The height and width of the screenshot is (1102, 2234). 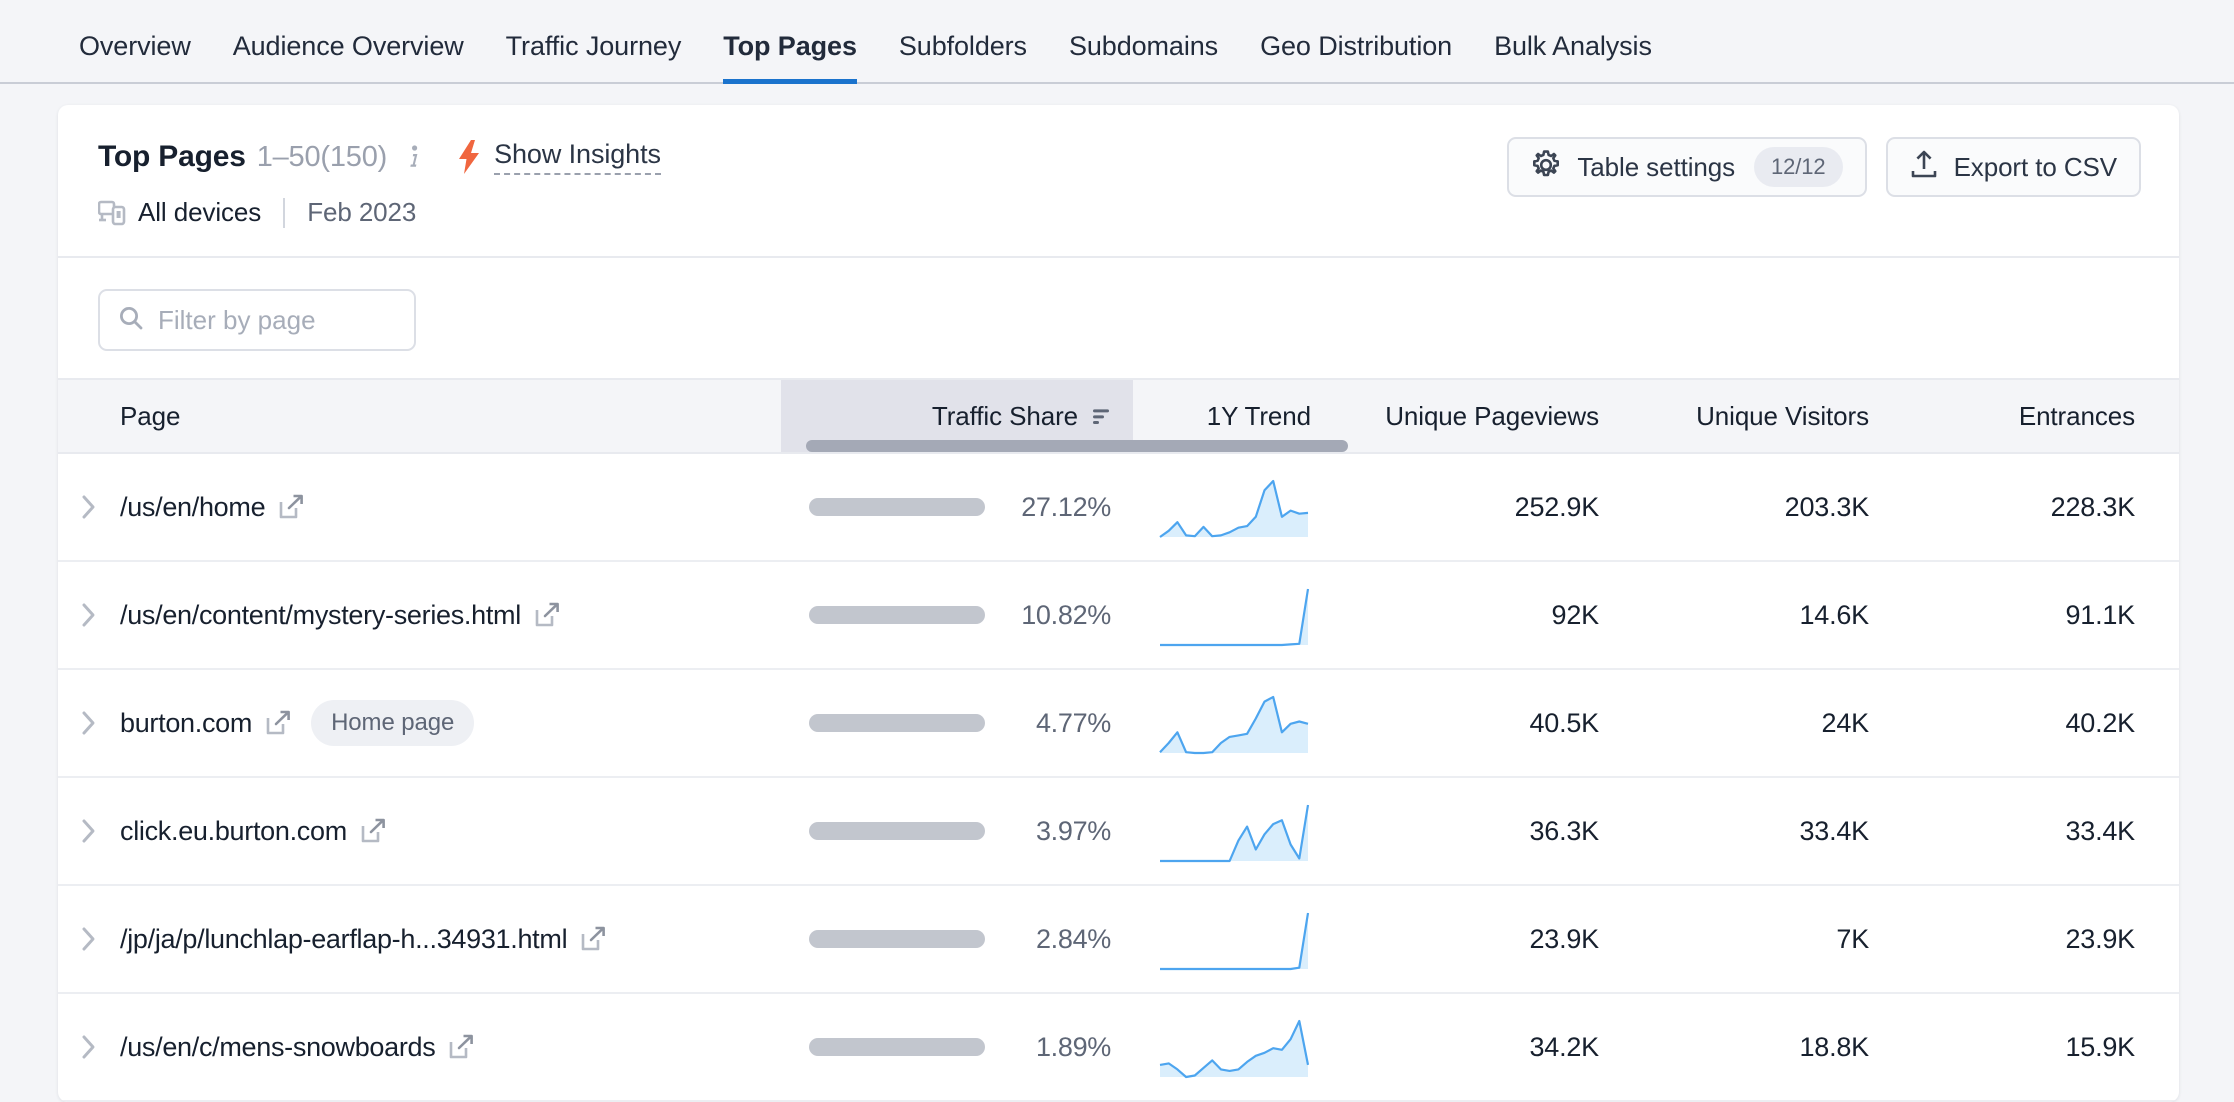 What do you see at coordinates (1143, 57) in the screenshot?
I see `tab-subdomains: Subdomains` at bounding box center [1143, 57].